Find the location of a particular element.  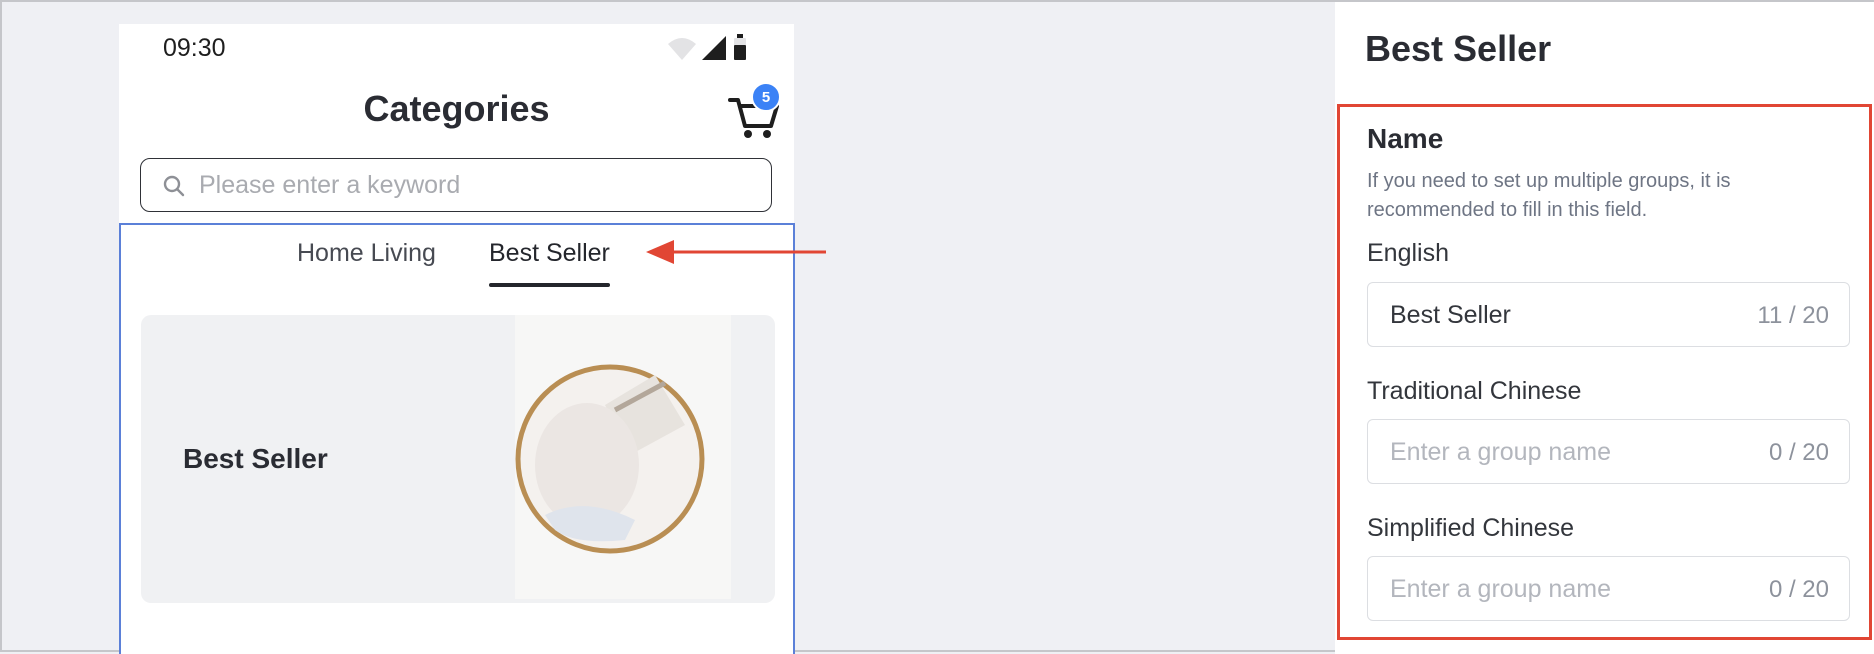

english-name-field: 11 / 20 is located at coordinates (1608, 314).